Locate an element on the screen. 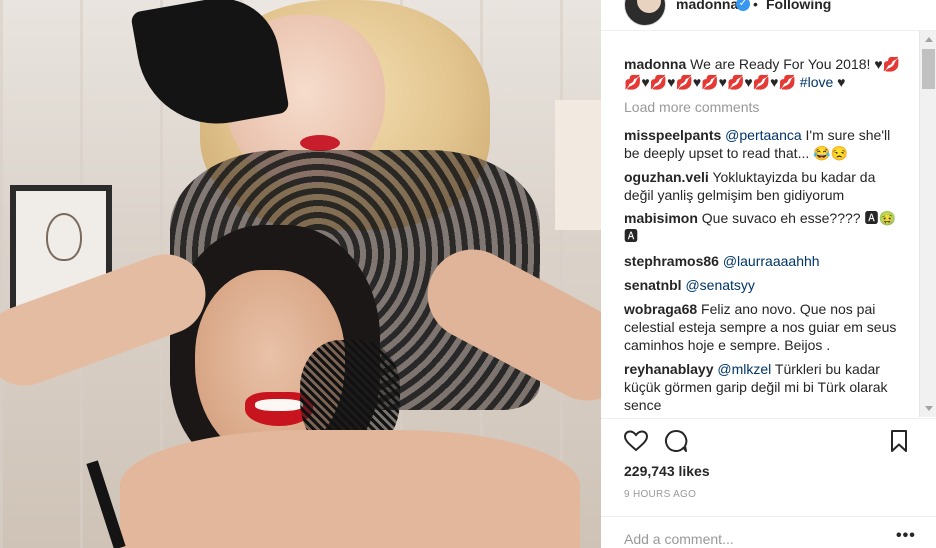 The height and width of the screenshot is (548, 936). add-comment-input is located at coordinates (749, 539).